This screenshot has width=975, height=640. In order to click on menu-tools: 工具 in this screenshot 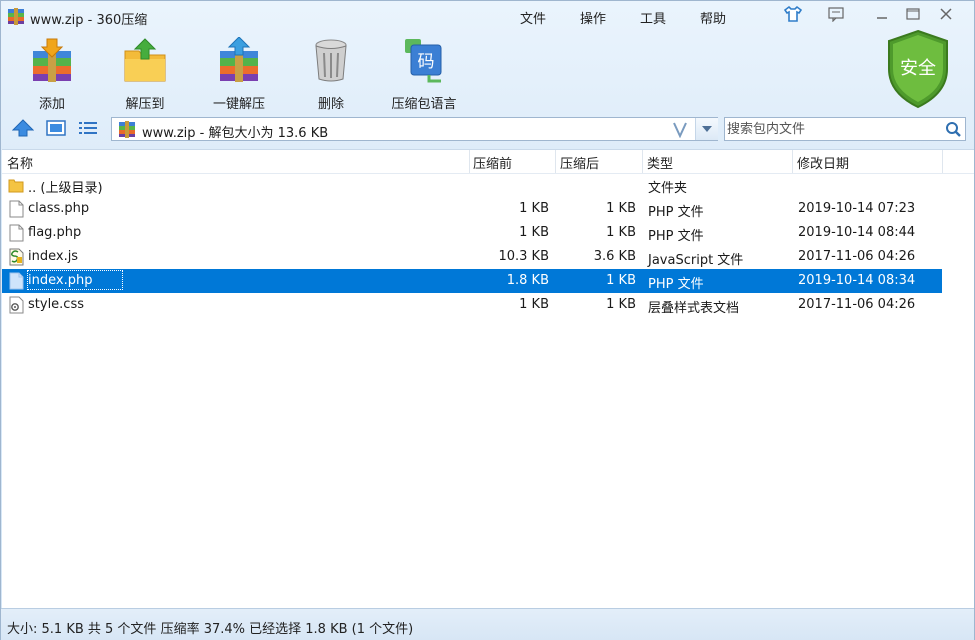, I will do `click(653, 17)`.